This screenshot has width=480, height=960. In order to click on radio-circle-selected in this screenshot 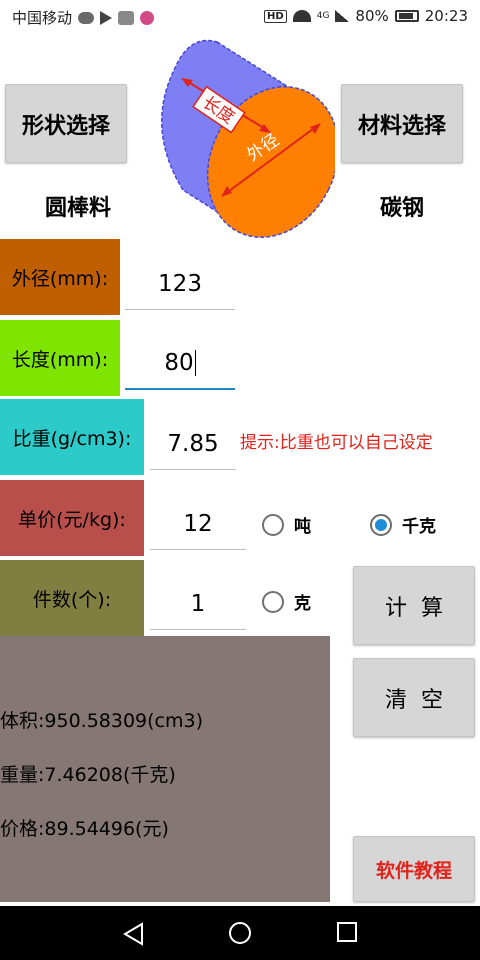, I will do `click(381, 524)`.